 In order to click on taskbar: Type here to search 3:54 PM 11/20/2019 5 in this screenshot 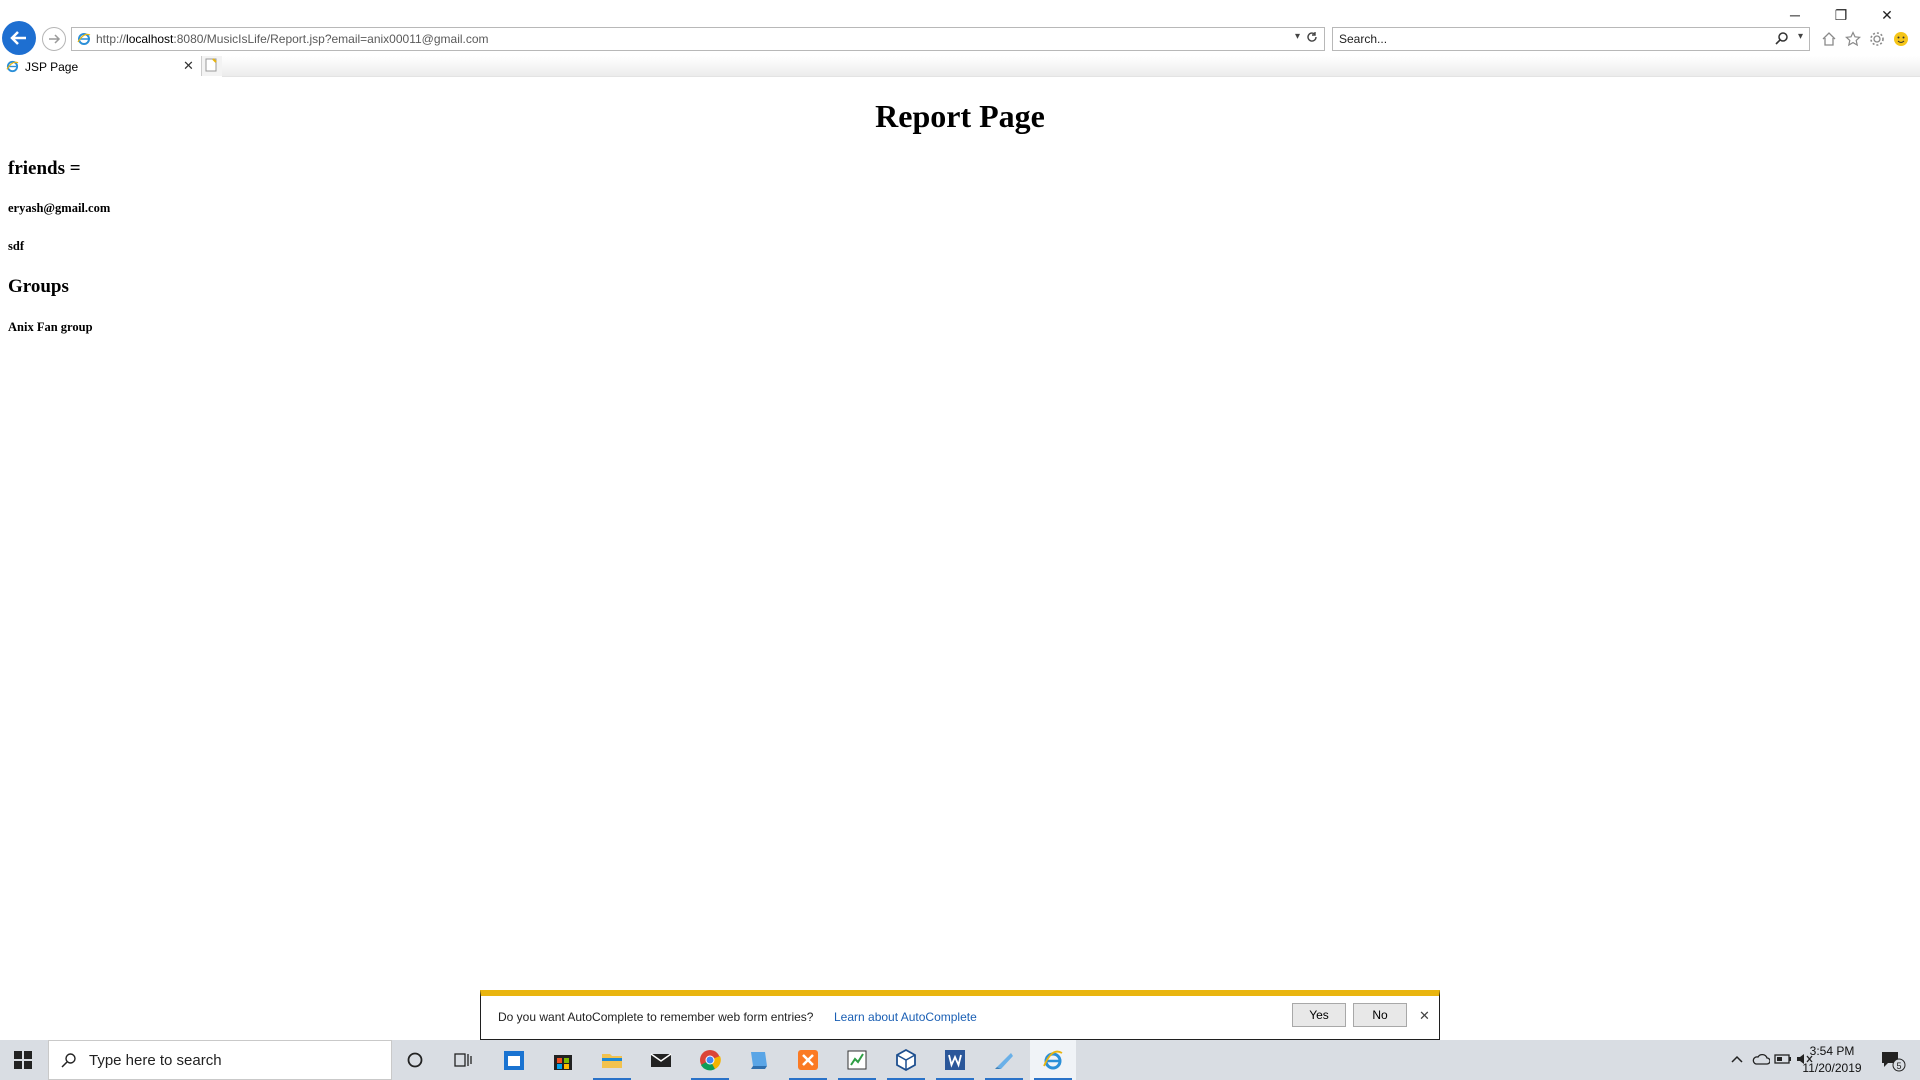, I will do `click(960, 1060)`.